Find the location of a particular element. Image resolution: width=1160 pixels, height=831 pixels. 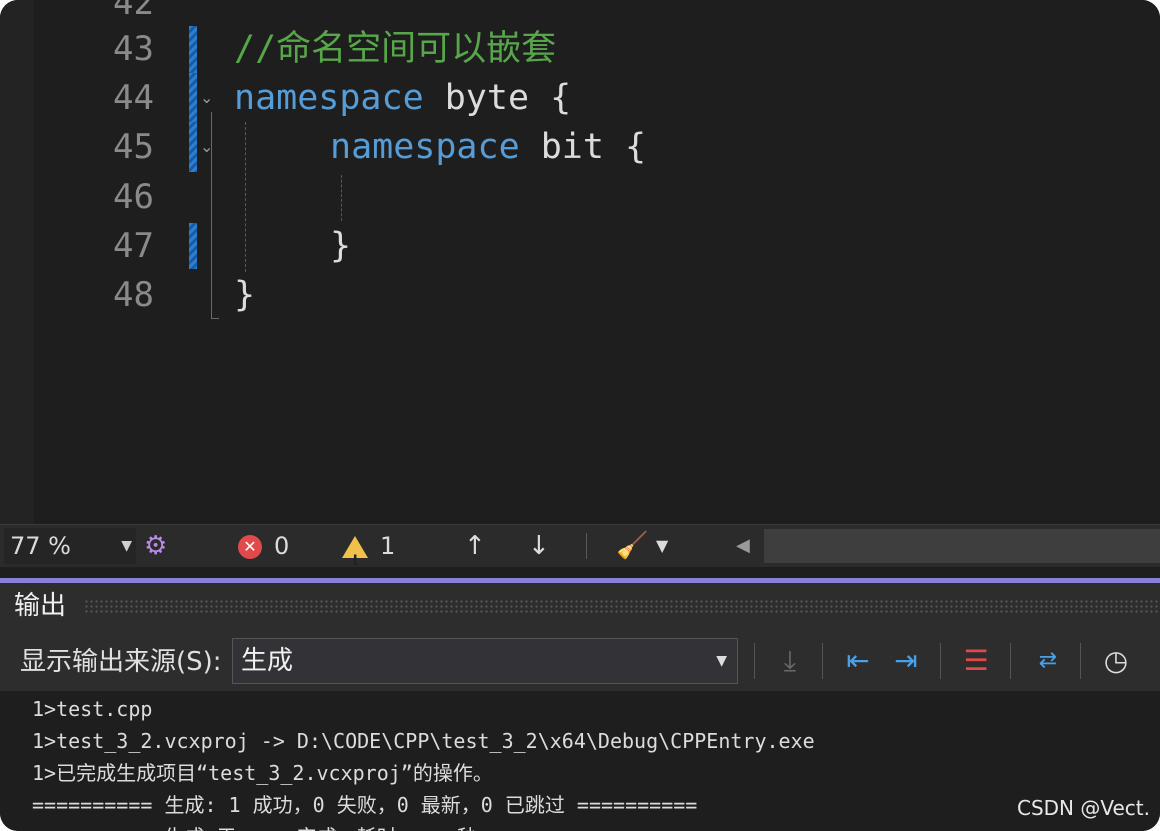

zoom-dropdown: 77 % ▼ is located at coordinates (70, 546).